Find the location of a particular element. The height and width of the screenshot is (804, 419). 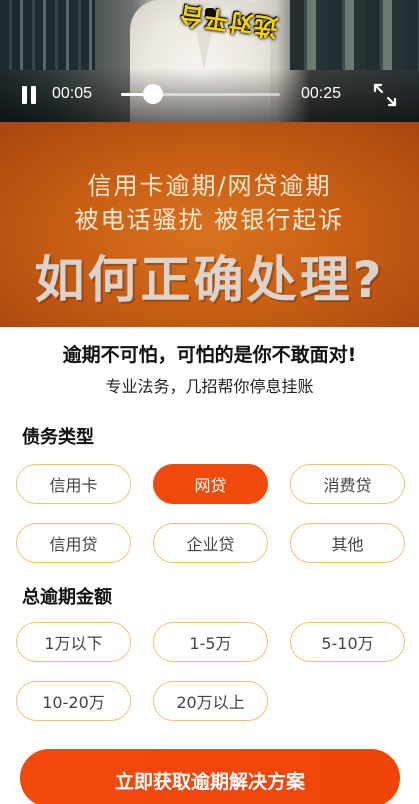

bookshelf-right is located at coordinates (354, 35).